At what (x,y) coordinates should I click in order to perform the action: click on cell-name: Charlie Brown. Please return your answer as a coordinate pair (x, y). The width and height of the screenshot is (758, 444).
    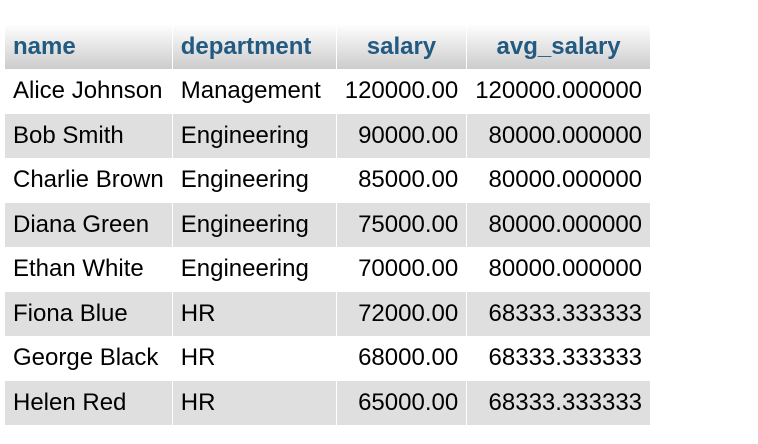
    Looking at the image, I should click on (89, 180).